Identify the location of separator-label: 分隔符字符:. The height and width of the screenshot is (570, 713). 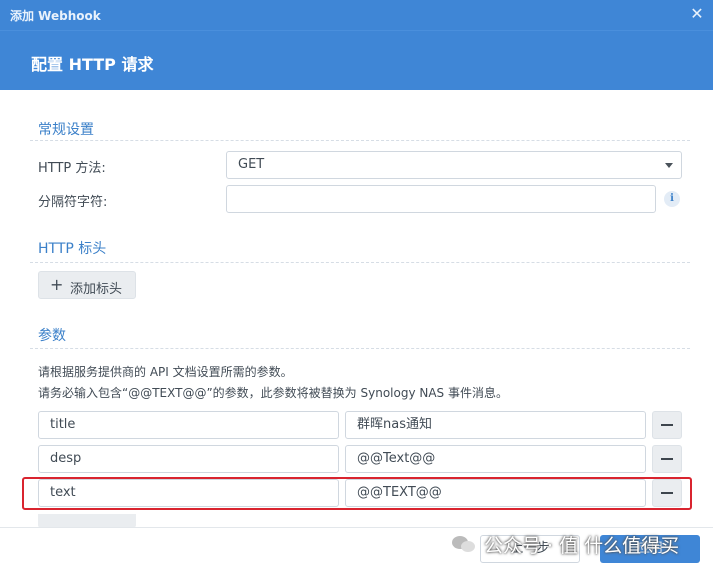
(73, 202).